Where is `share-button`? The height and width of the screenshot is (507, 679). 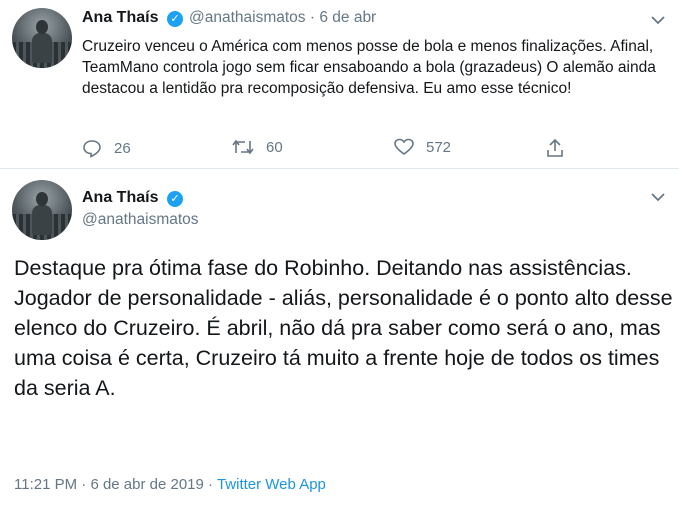
share-button is located at coordinates (555, 148).